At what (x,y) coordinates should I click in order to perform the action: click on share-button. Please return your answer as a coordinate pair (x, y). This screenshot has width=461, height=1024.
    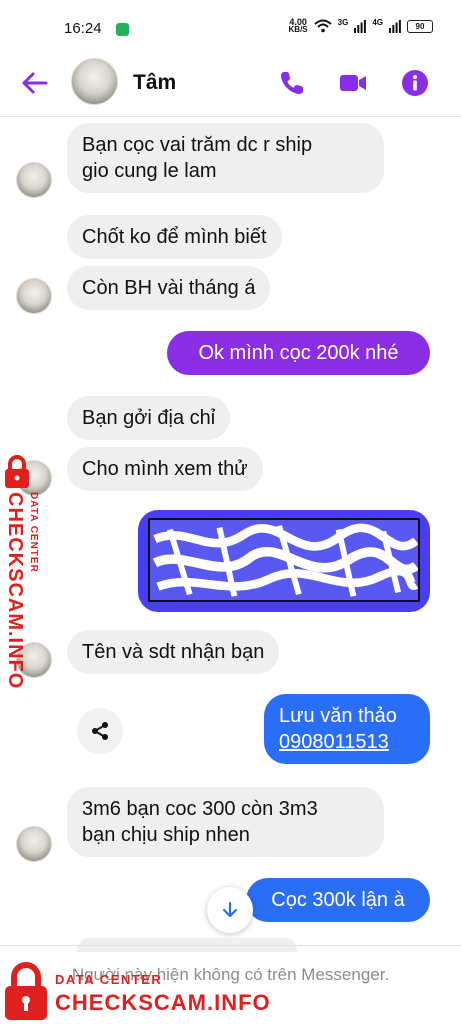
    Looking at the image, I should click on (100, 731).